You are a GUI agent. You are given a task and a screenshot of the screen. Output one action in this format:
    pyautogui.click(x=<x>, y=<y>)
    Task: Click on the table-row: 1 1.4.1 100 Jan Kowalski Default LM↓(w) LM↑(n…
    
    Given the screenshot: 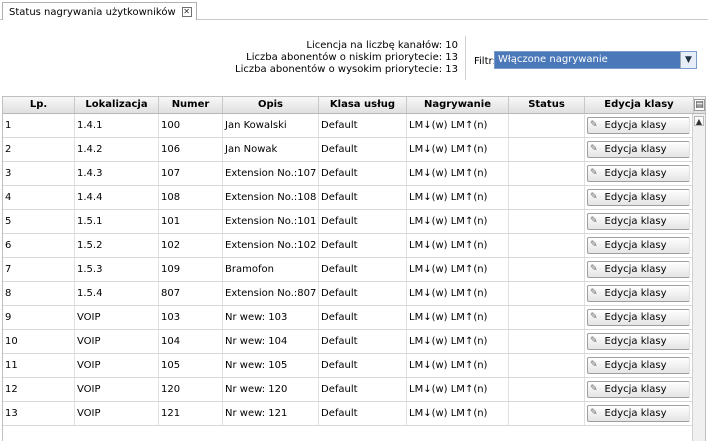 What is the action you would take?
    pyautogui.click(x=354, y=126)
    